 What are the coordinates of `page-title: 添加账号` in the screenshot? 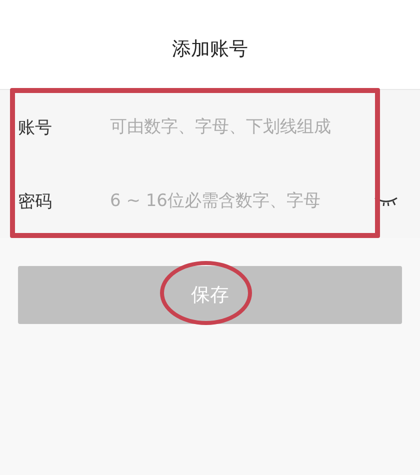 It's located at (210, 49).